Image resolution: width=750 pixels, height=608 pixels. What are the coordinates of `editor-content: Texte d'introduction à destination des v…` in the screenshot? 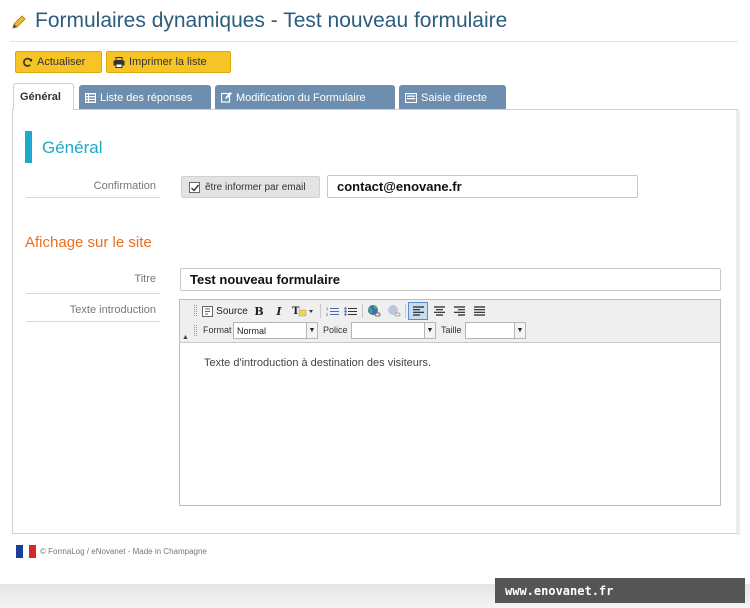 It's located at (317, 363).